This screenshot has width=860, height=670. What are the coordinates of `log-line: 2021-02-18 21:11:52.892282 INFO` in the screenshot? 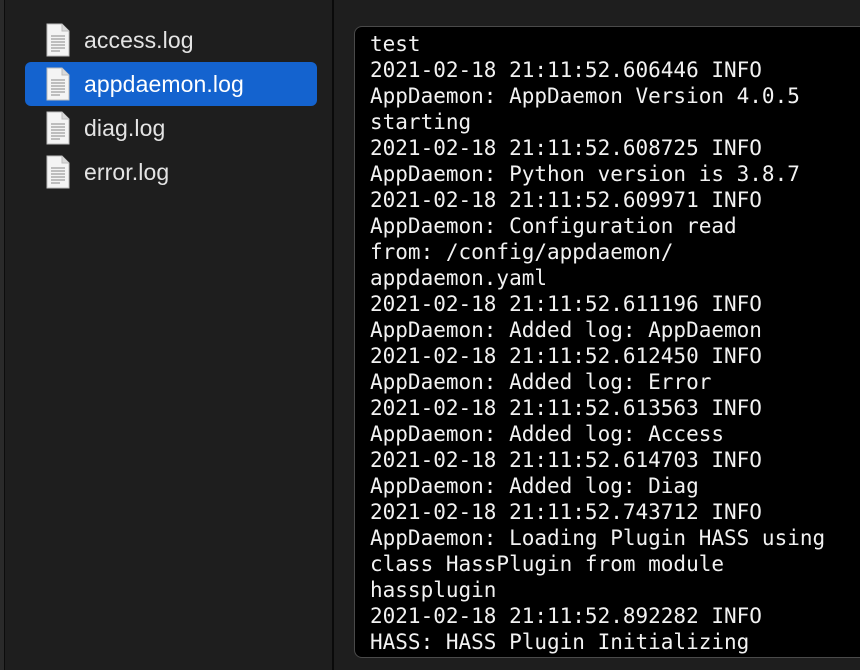 It's located at (566, 616).